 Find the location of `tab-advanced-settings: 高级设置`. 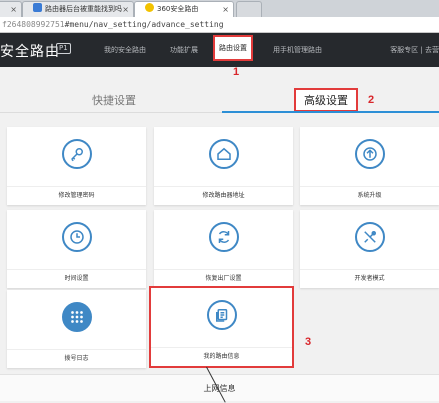

tab-advanced-settings: 高级设置 is located at coordinates (326, 100).